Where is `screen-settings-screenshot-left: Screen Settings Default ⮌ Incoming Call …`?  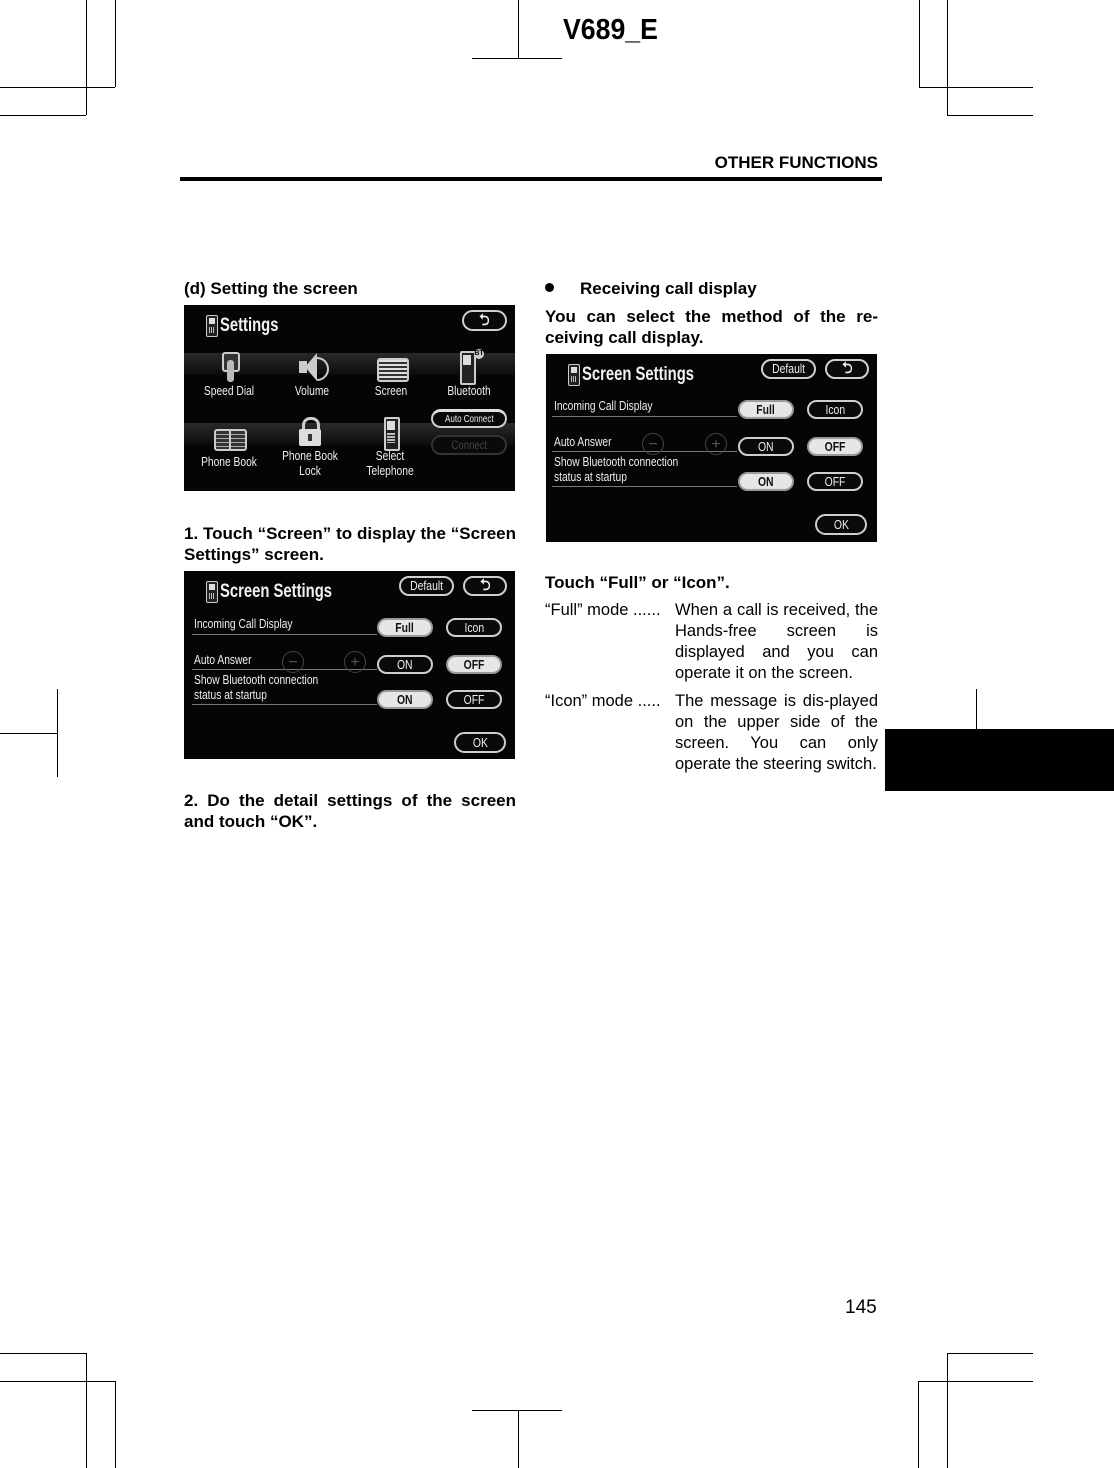 screen-settings-screenshot-left: Screen Settings Default ⮌ Incoming Call … is located at coordinates (349, 665).